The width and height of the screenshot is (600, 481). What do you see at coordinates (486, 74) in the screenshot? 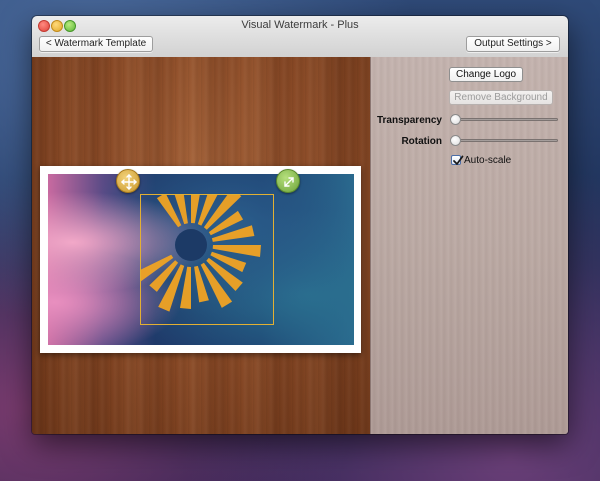
I see `change-logo-button: Change Logo` at bounding box center [486, 74].